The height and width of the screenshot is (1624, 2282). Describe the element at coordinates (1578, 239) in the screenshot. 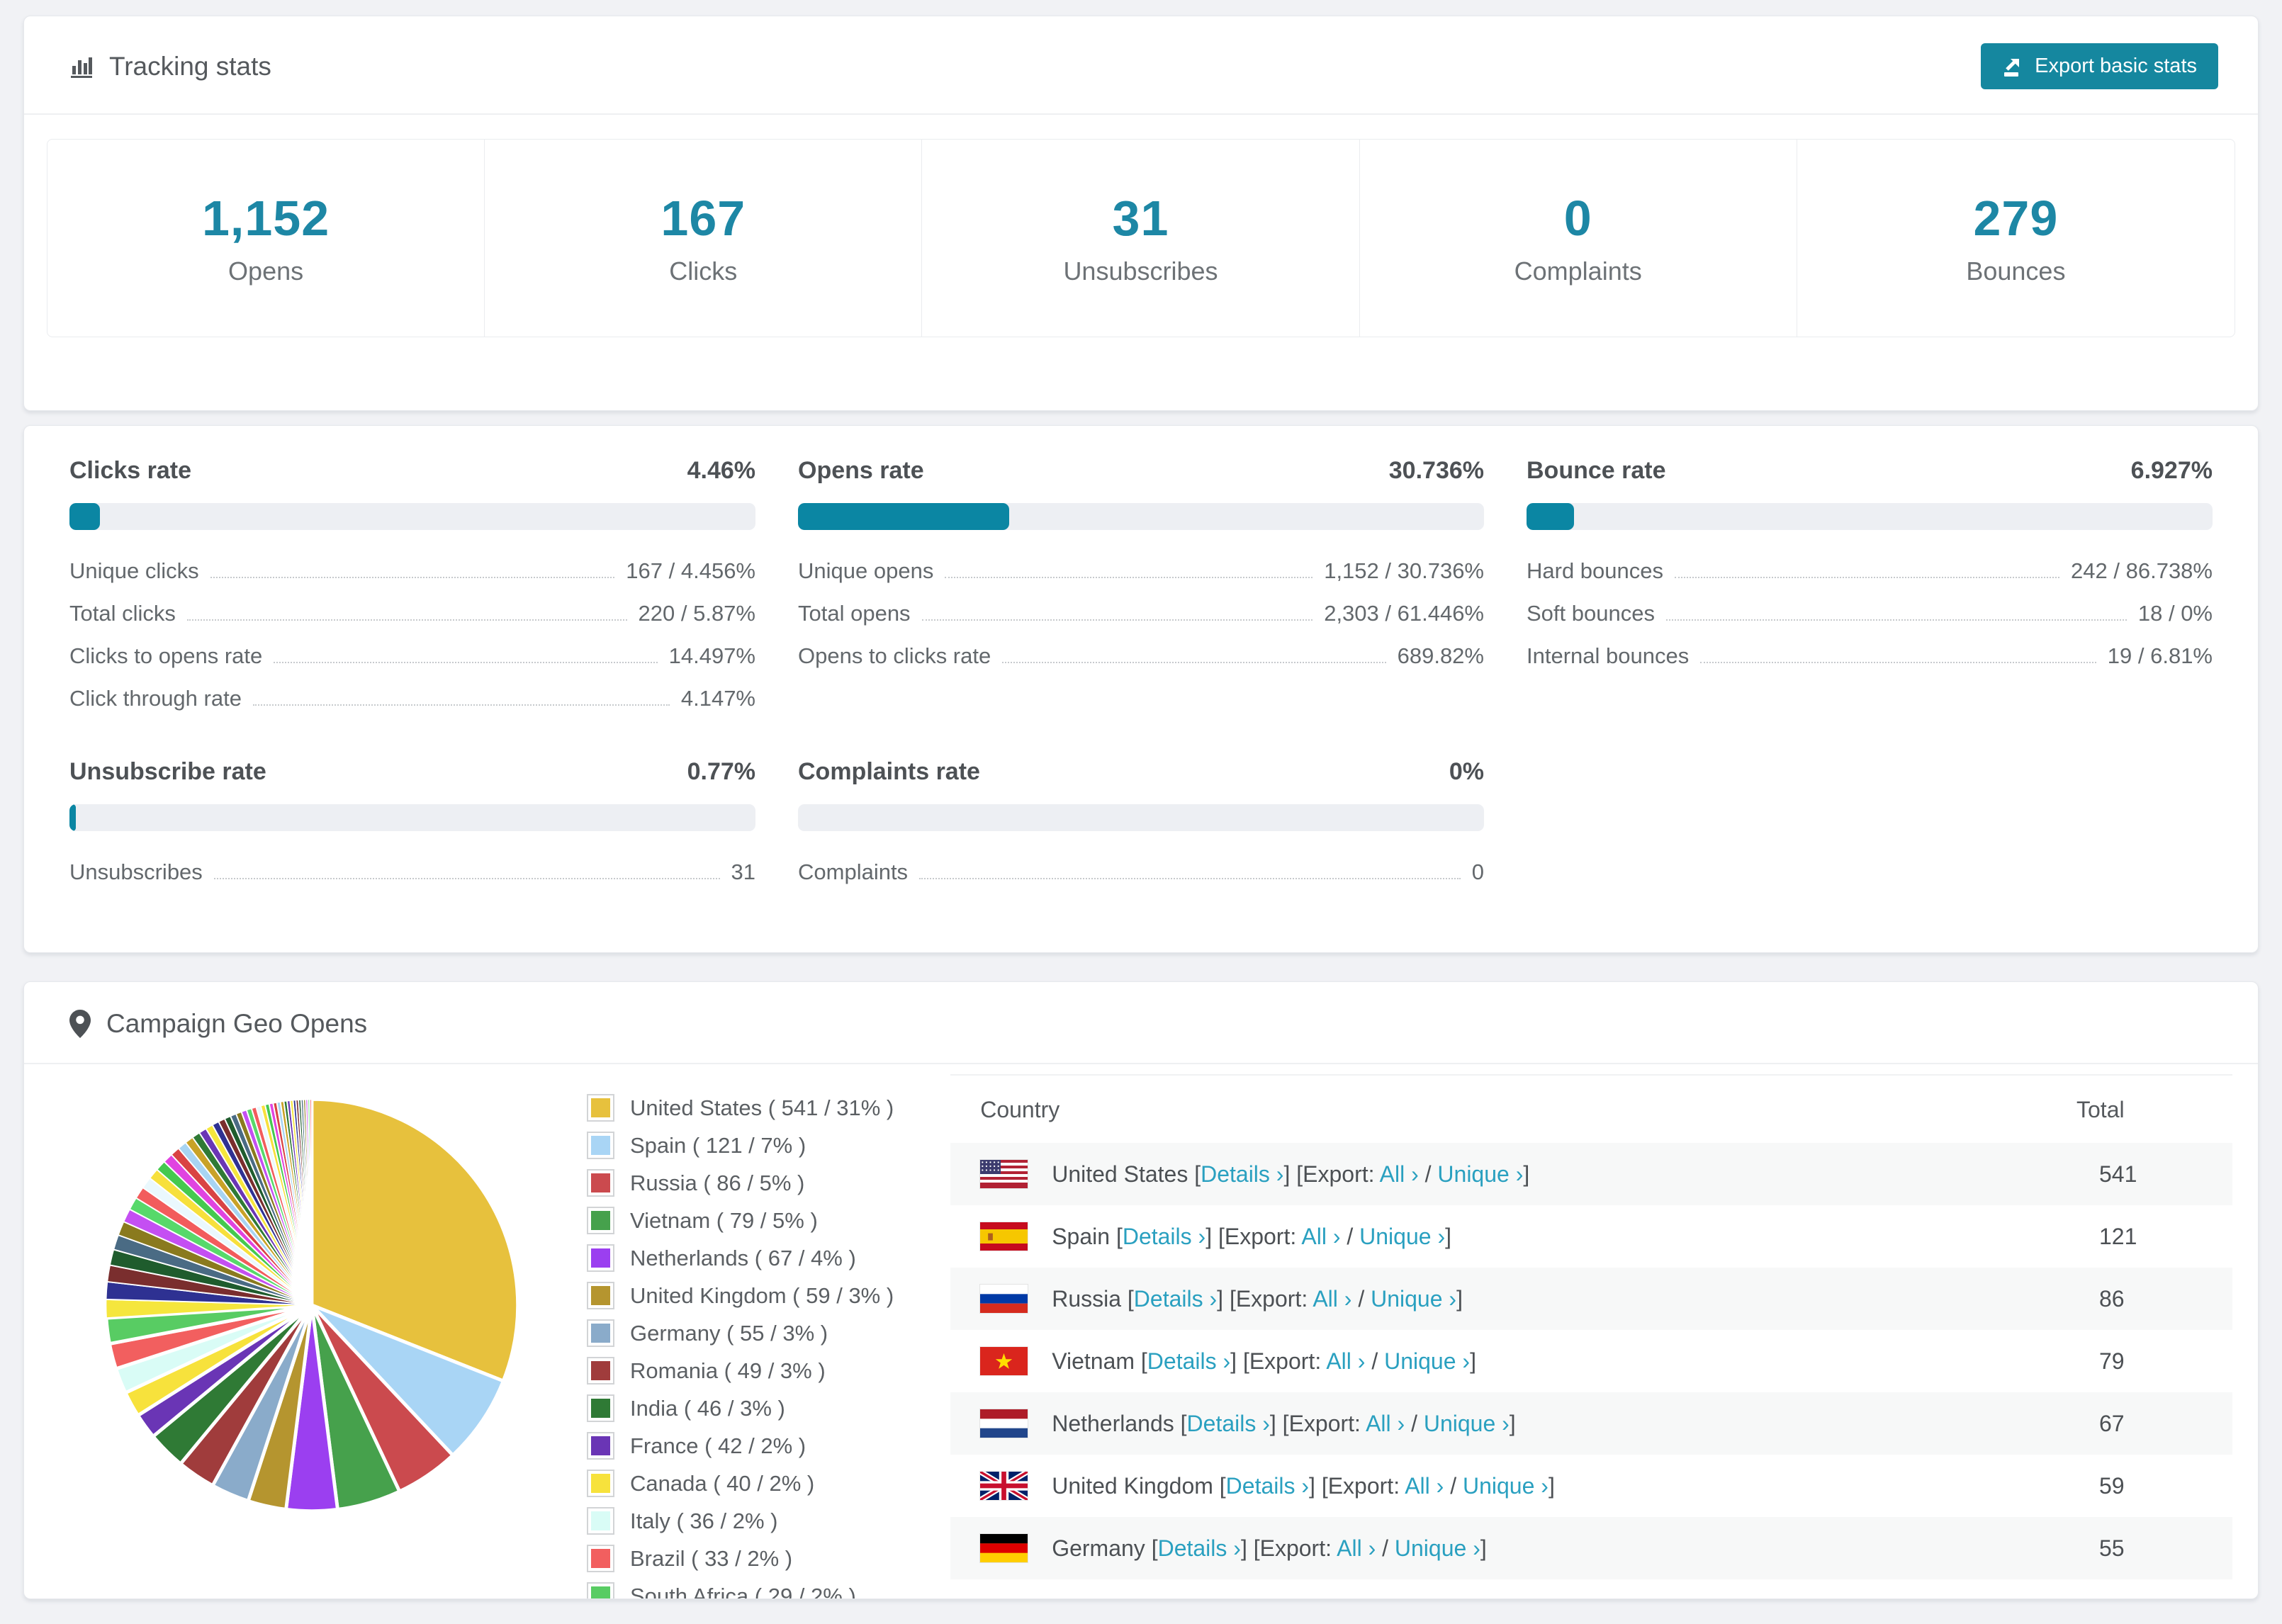

I see `stat-card-complaints: 0 Complaints` at that location.